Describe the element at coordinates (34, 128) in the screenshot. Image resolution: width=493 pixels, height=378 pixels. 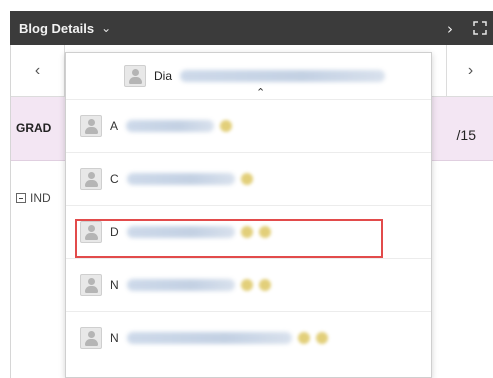
I see `grade-label: GRAD` at that location.